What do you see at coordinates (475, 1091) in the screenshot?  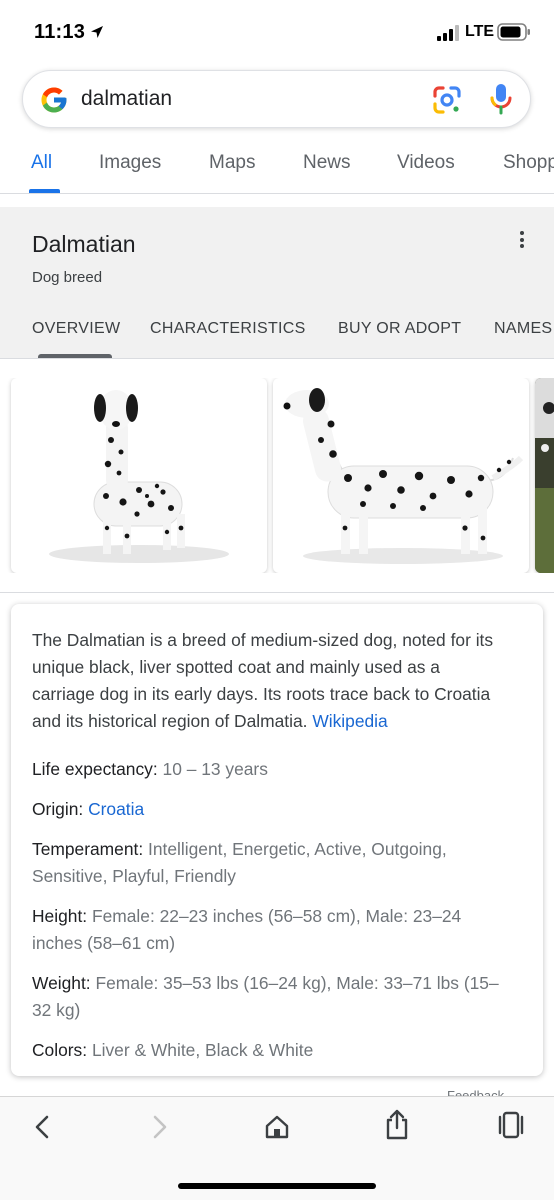 I see `feedback-link: Feedback` at bounding box center [475, 1091].